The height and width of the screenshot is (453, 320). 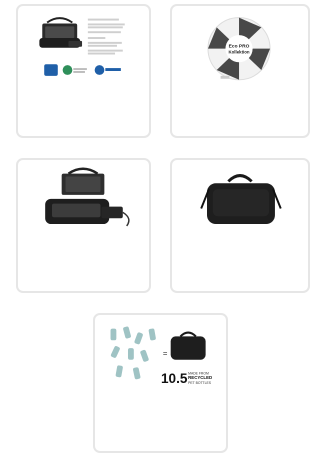 What do you see at coordinates (106, 36) in the screenshot?
I see `feature-list` at bounding box center [106, 36].